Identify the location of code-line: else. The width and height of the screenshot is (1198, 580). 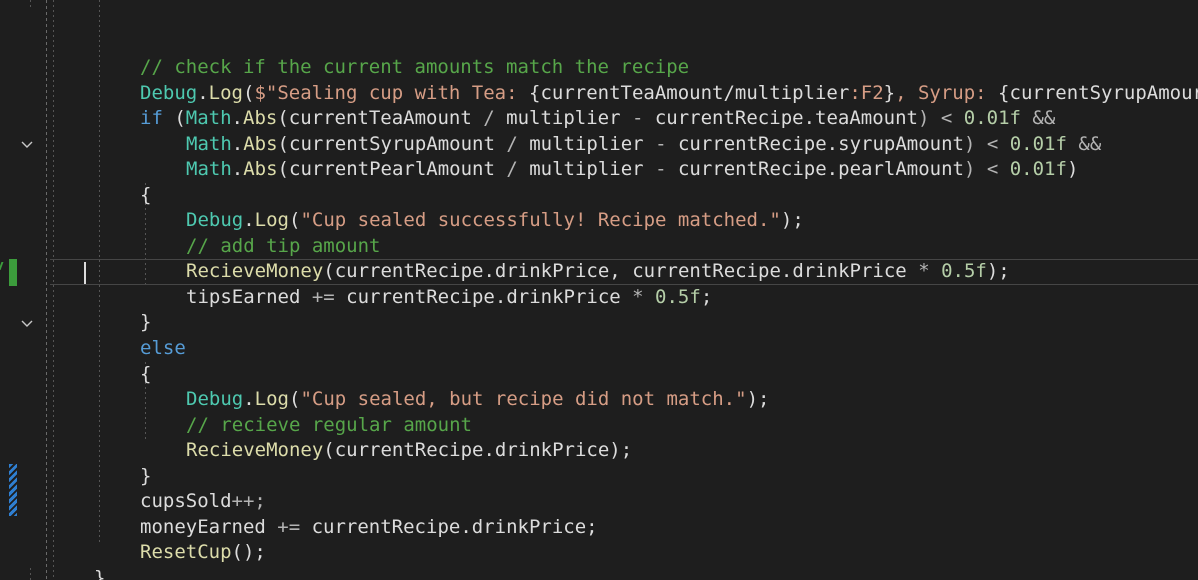
(93, 334).